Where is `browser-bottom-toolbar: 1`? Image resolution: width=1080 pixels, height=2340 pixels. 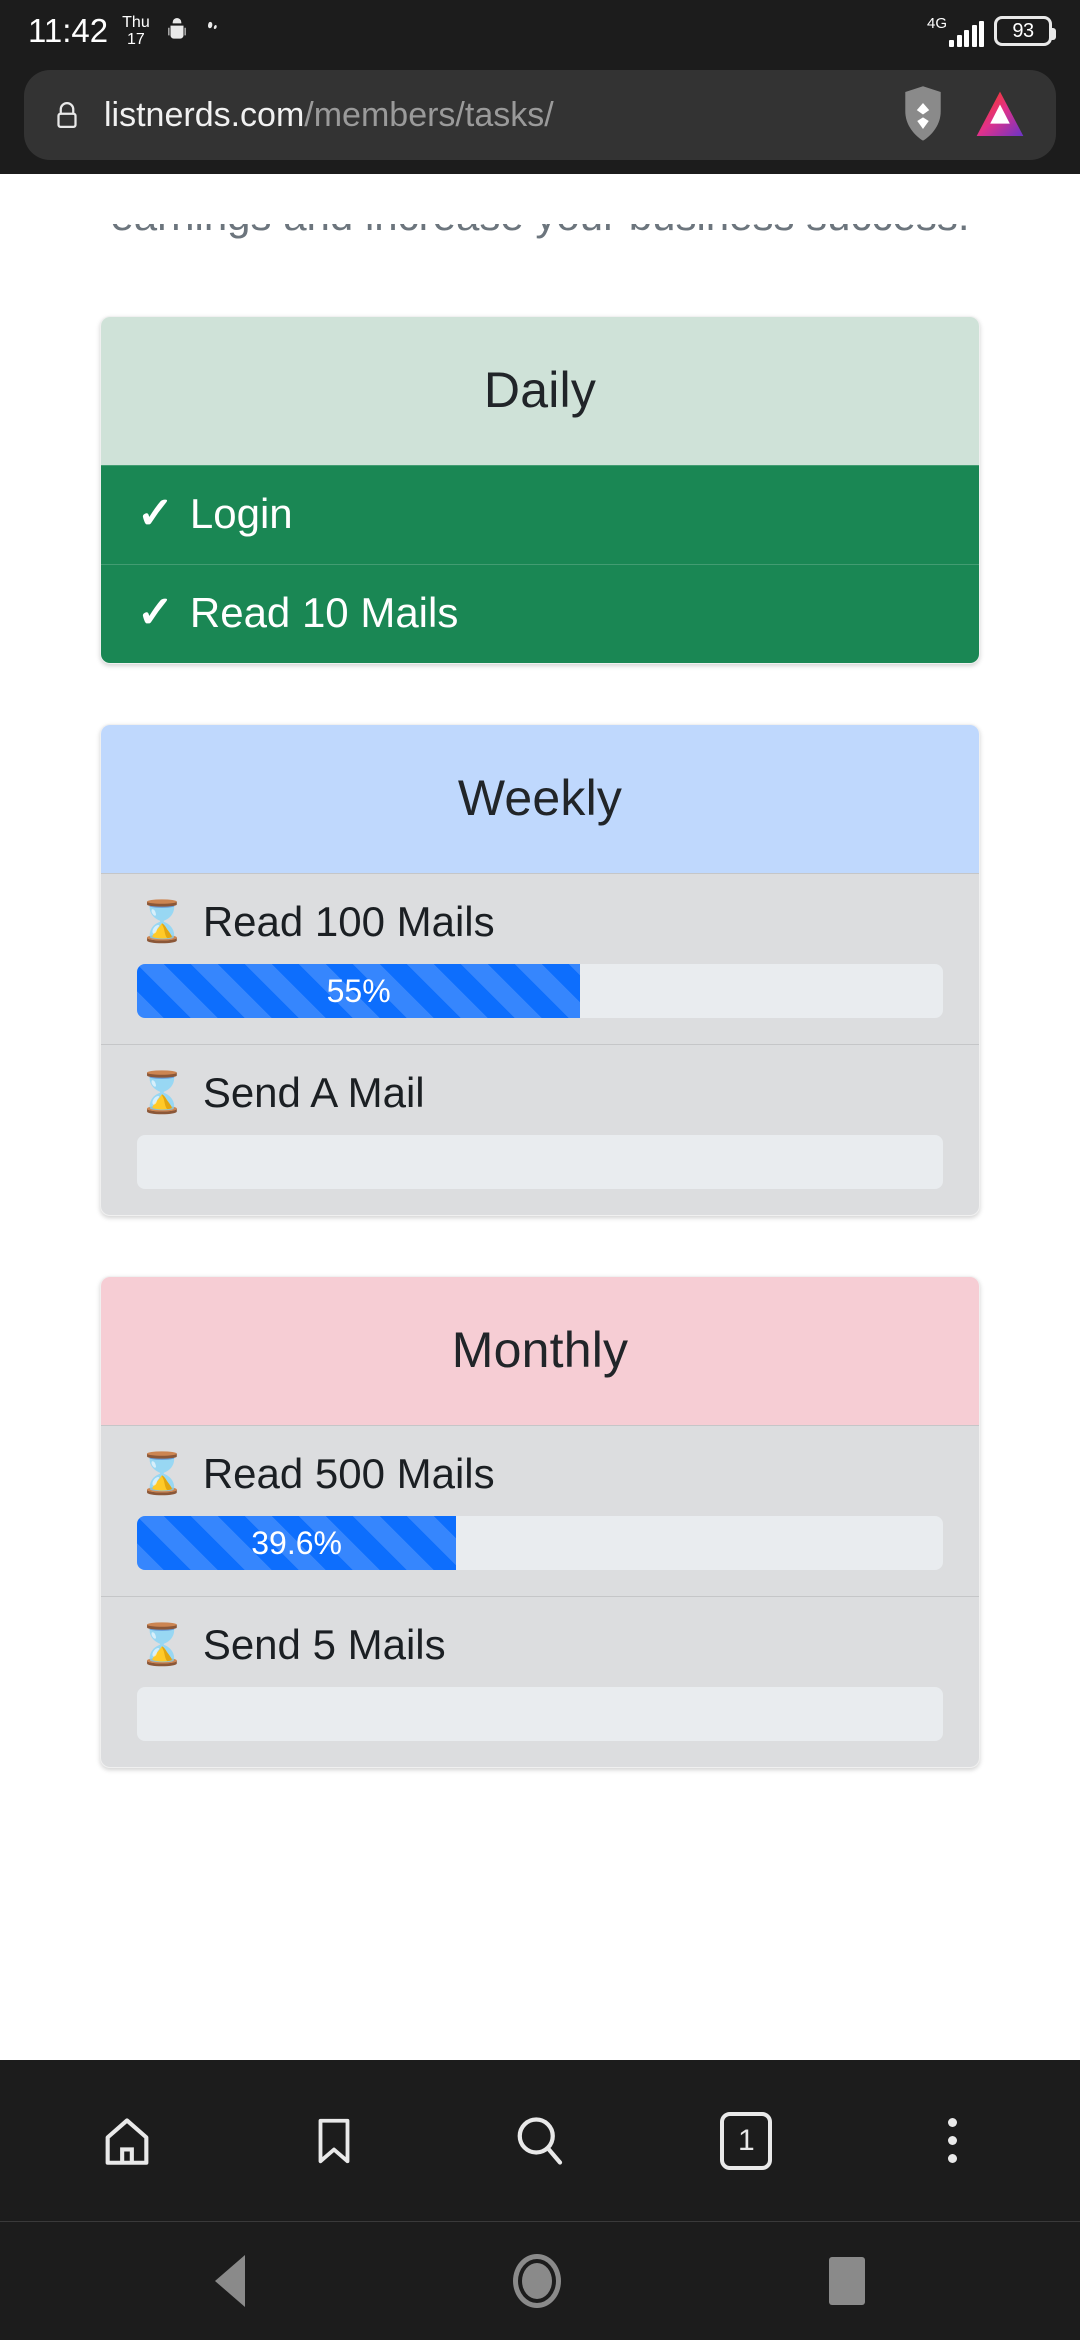
browser-bottom-toolbar: 1 is located at coordinates (540, 2141).